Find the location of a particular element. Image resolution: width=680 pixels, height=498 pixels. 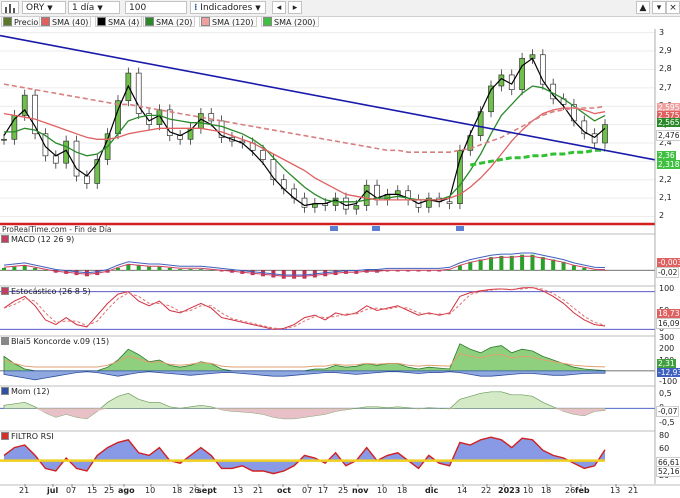

y-tick-label: 2,8 is located at coordinates (665, 69).